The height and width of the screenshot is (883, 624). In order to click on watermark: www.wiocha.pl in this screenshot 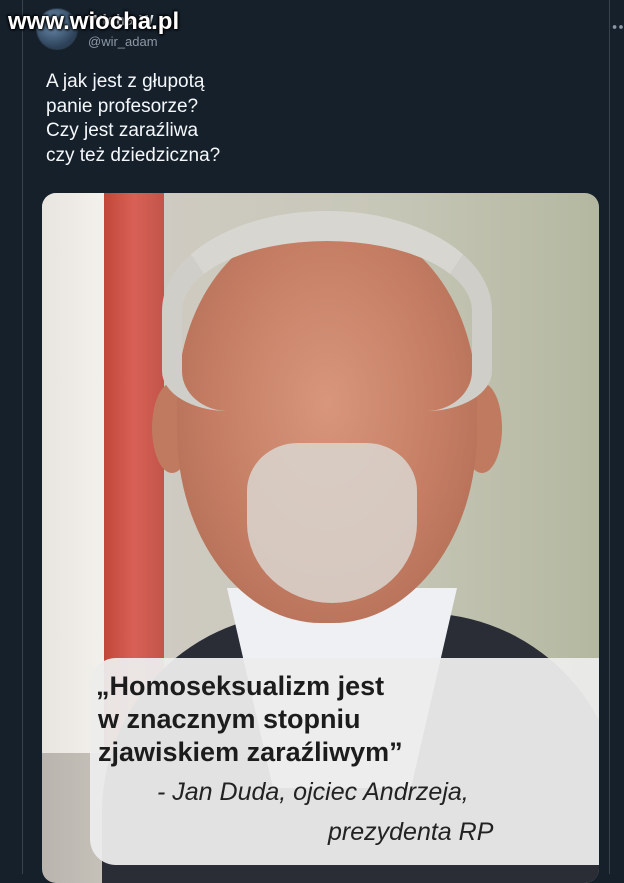, I will do `click(94, 21)`.